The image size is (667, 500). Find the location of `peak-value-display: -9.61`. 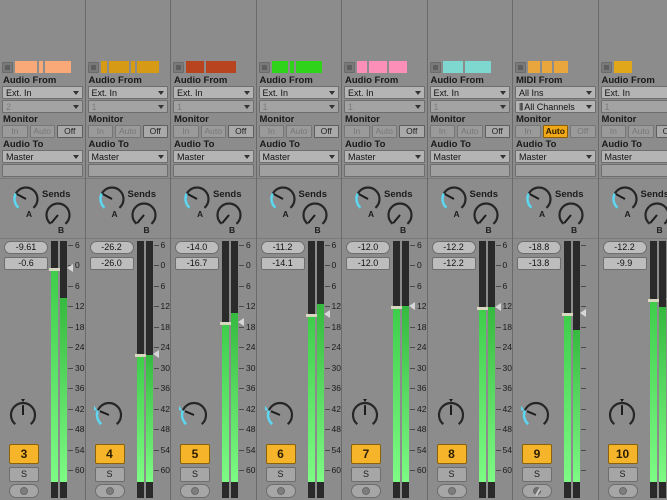

peak-value-display: -9.61 is located at coordinates (26, 247).